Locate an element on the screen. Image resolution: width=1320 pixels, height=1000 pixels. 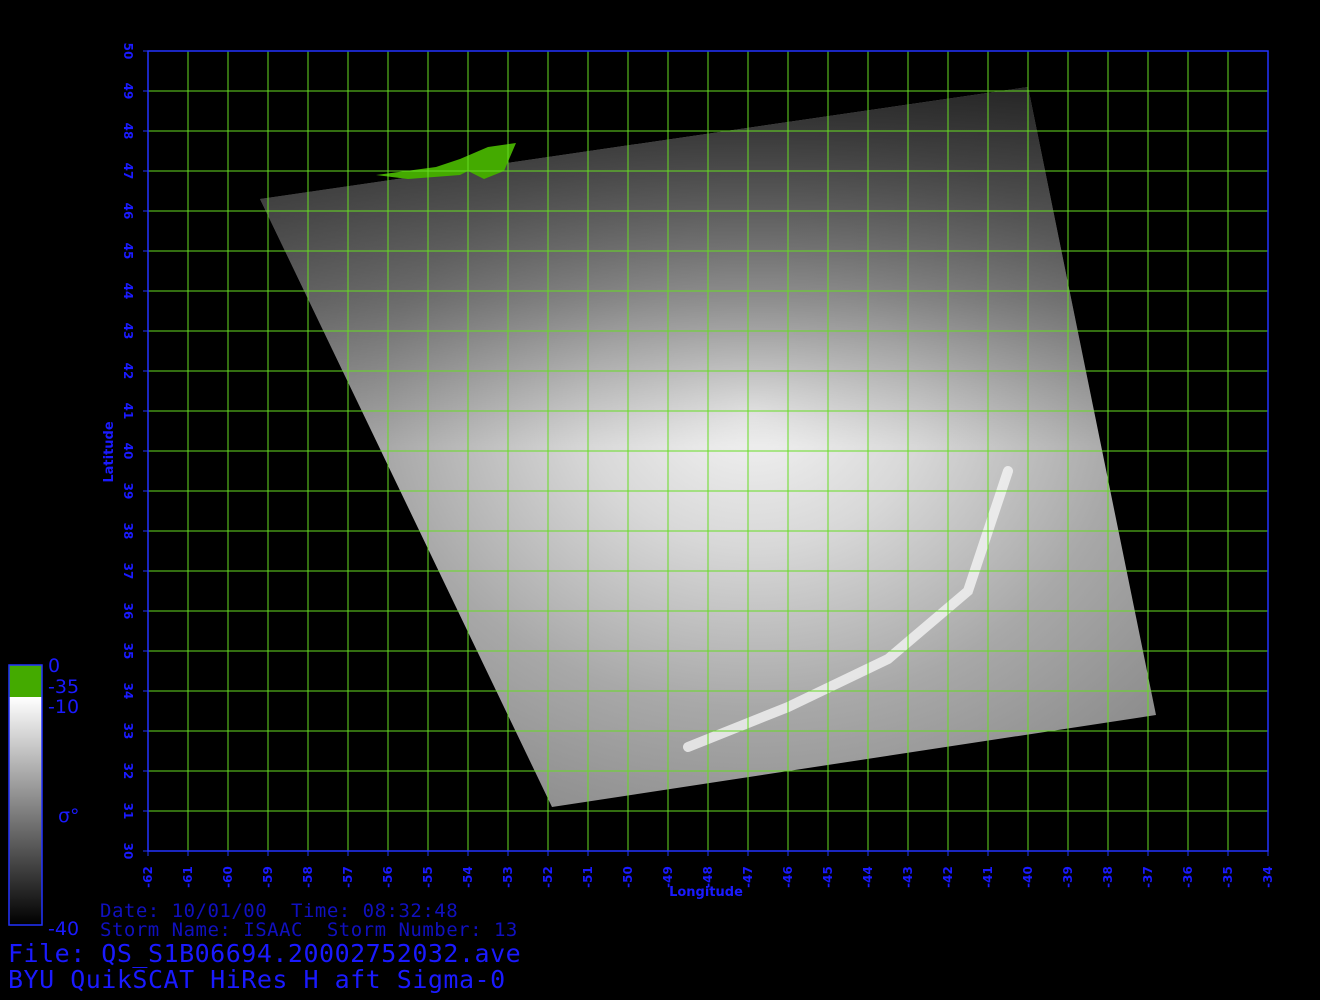
lat-tick-label: 39 is located at coordinates (128, 491).